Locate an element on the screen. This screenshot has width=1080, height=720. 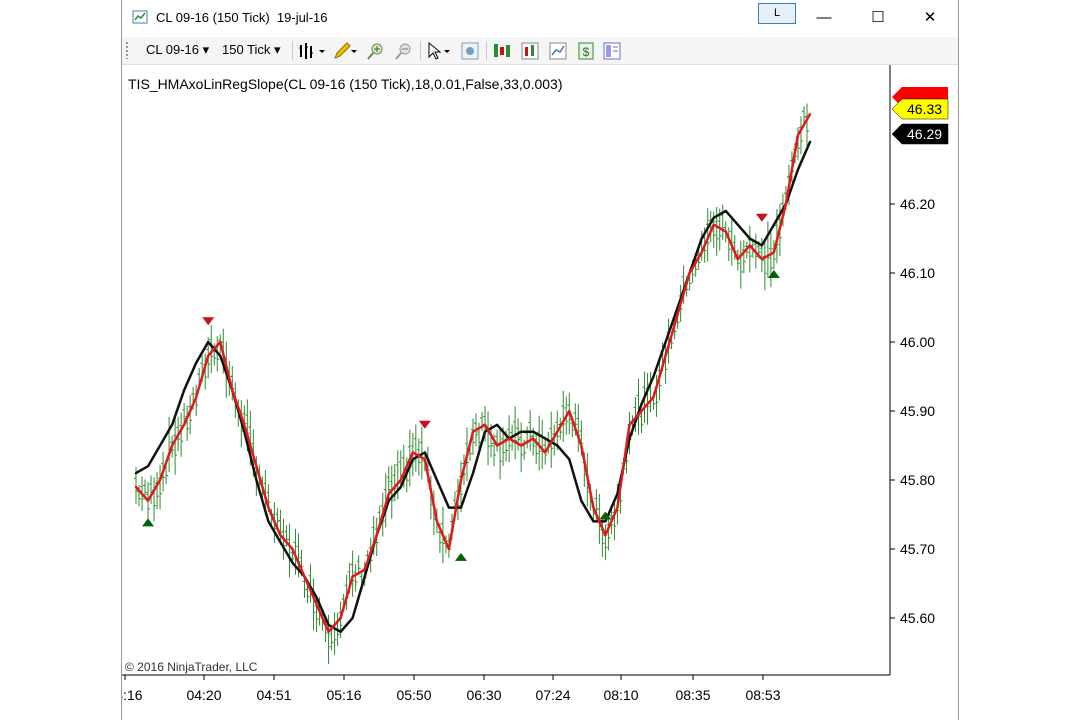
x-tick-label: 04:51 is located at coordinates (273, 695).